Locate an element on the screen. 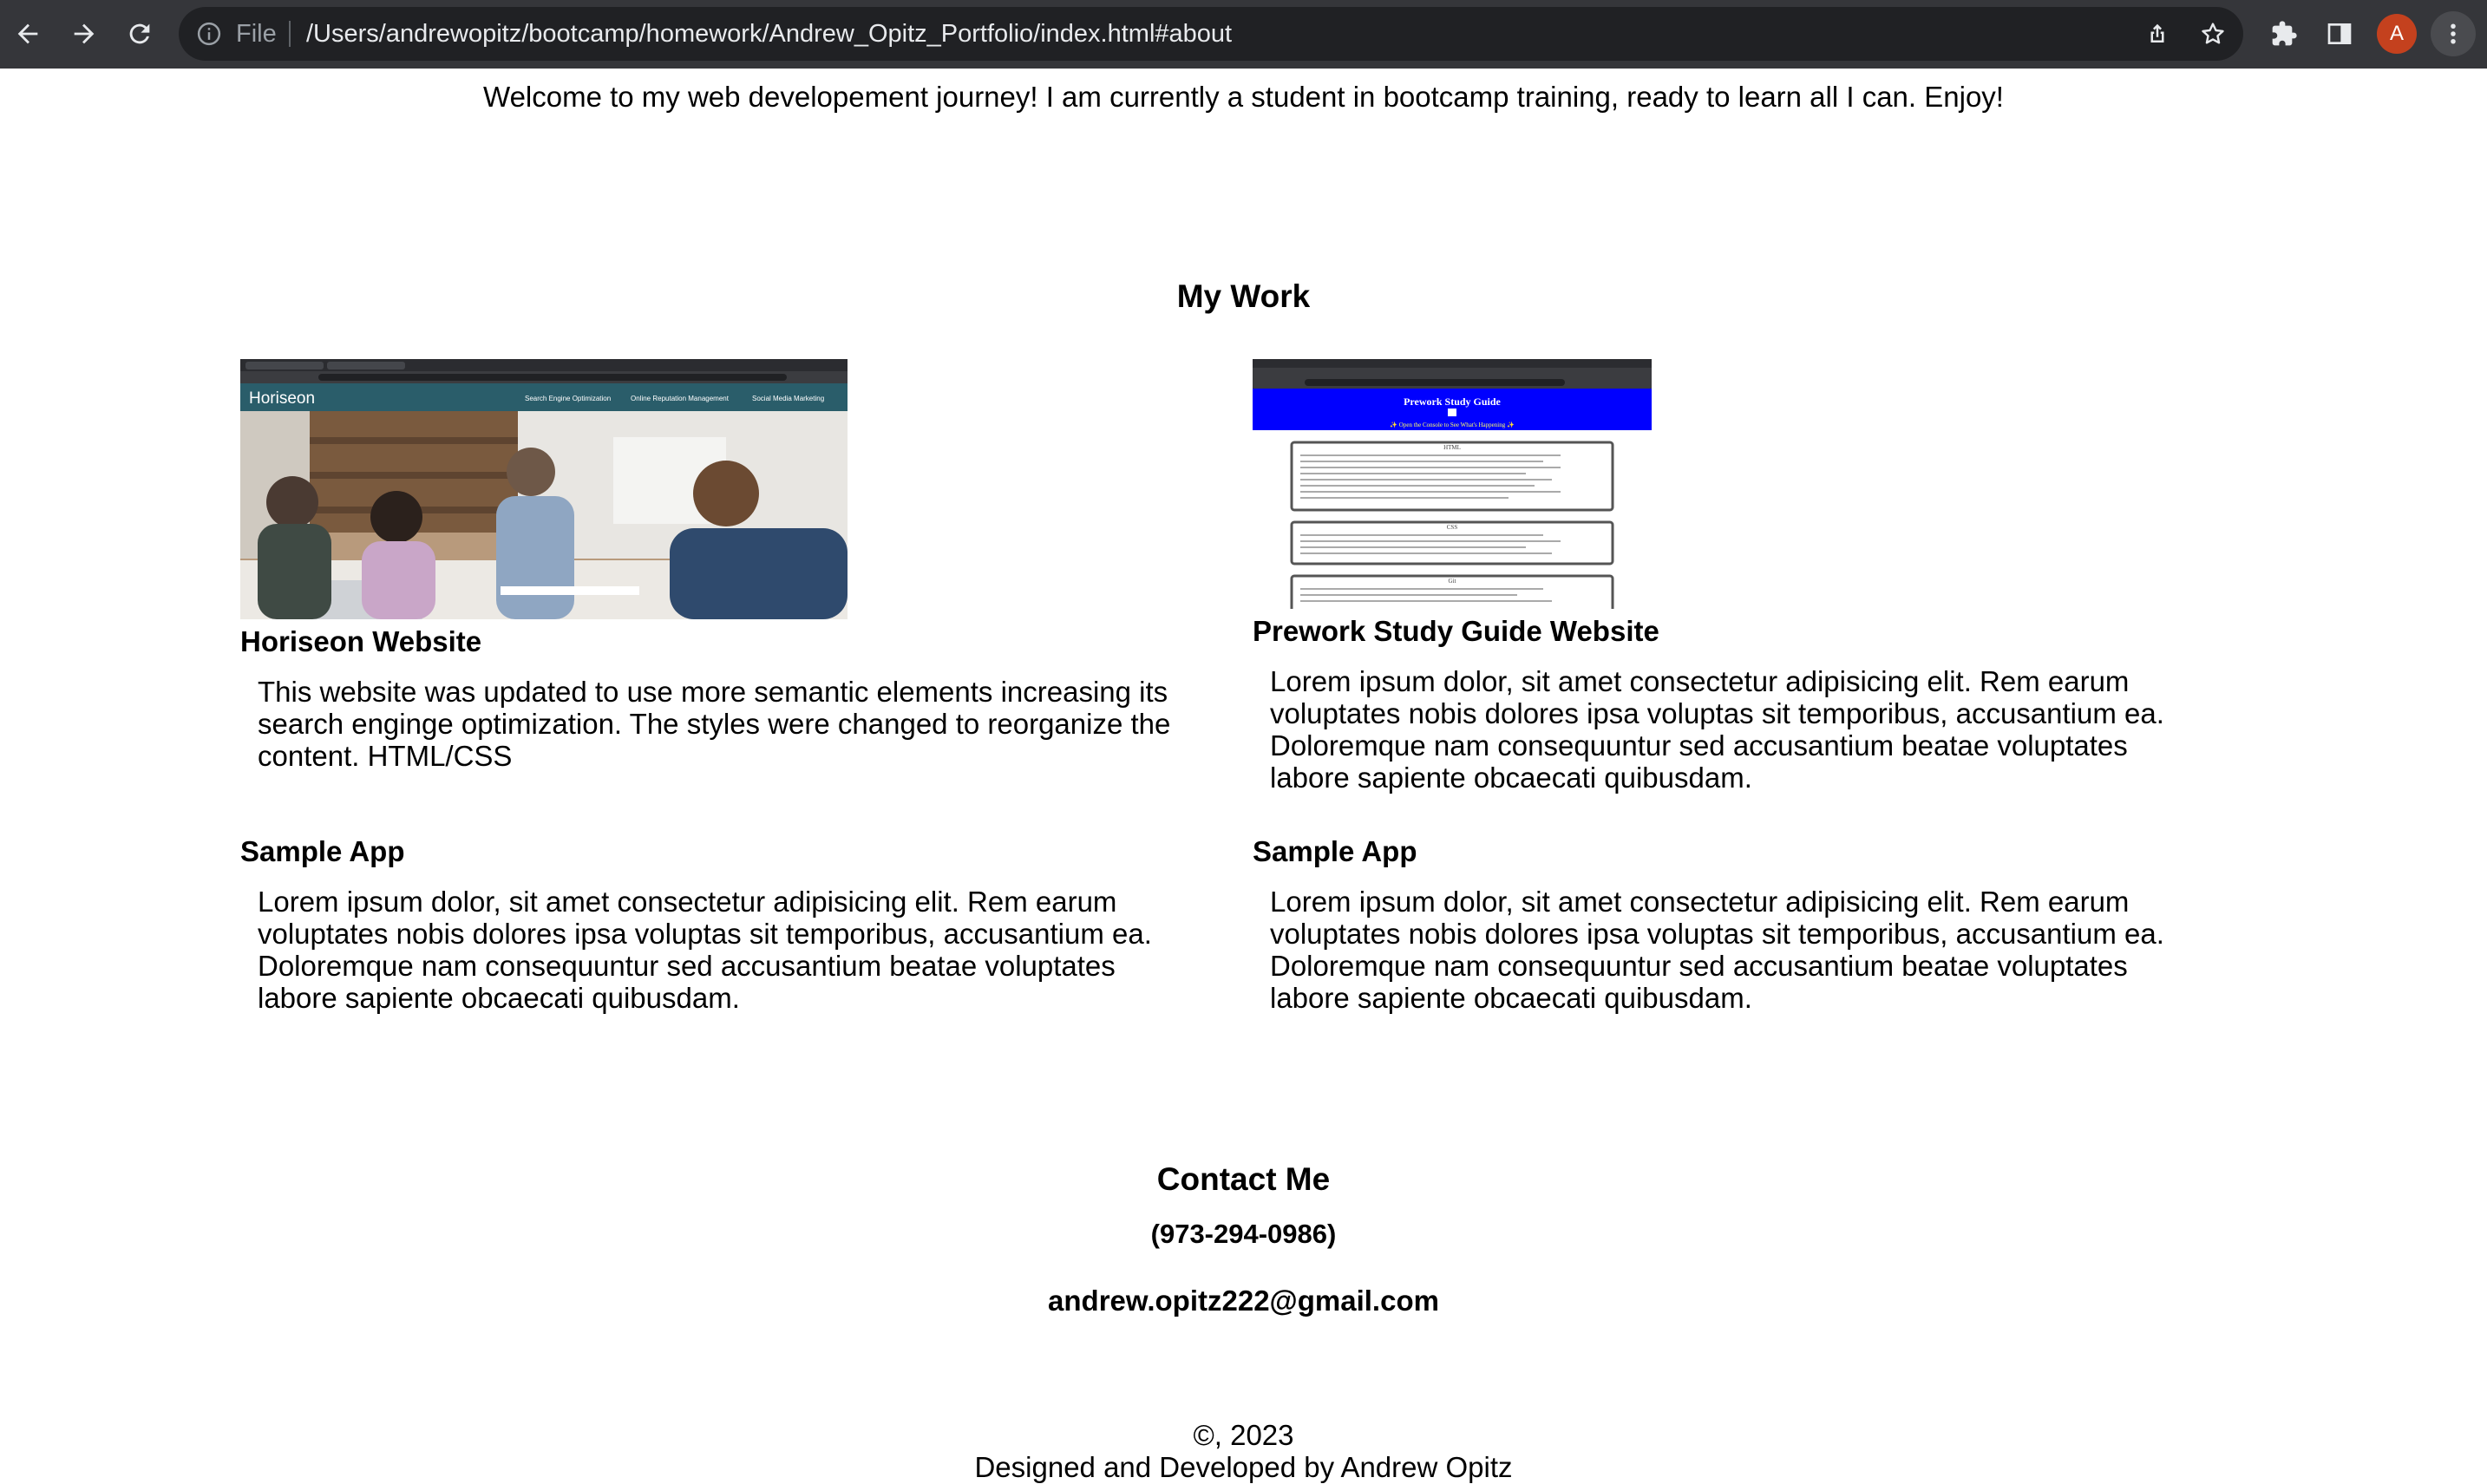 The height and width of the screenshot is (1484, 2487). project-title-prework: Prework Study Guide Website is located at coordinates (1456, 632).